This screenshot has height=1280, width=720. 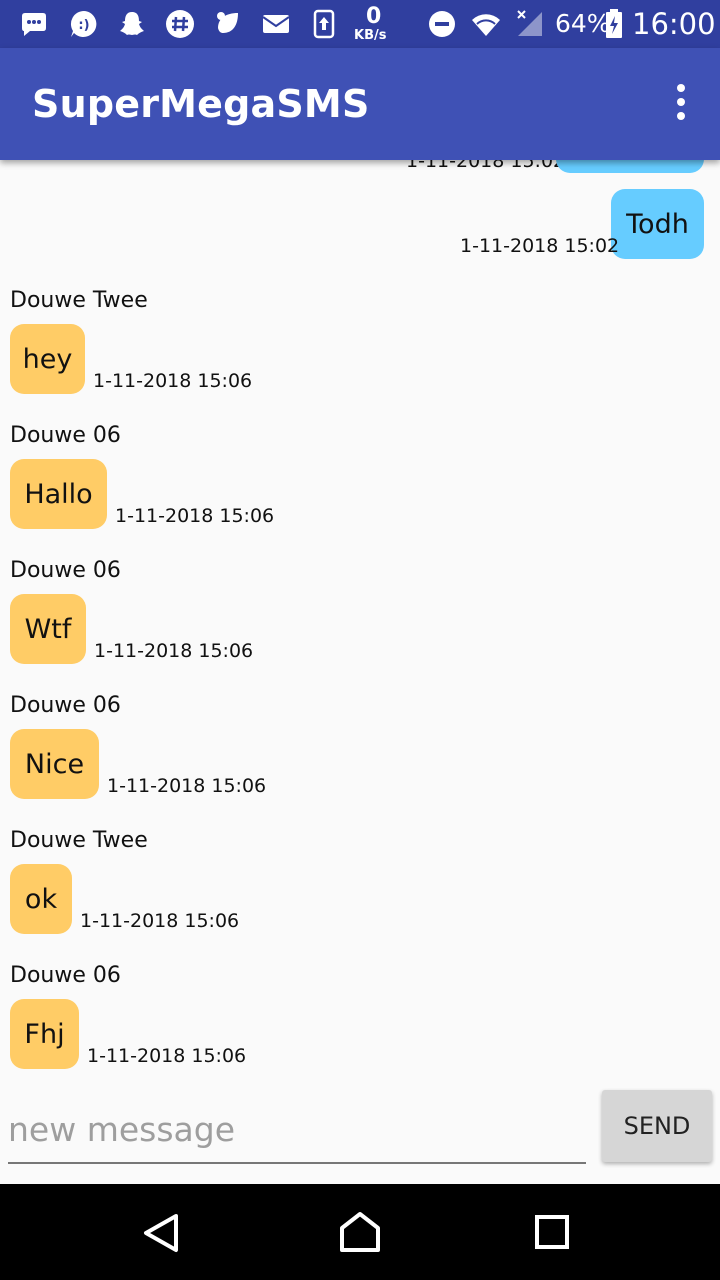 I want to click on dnd-icon, so click(x=442, y=24).